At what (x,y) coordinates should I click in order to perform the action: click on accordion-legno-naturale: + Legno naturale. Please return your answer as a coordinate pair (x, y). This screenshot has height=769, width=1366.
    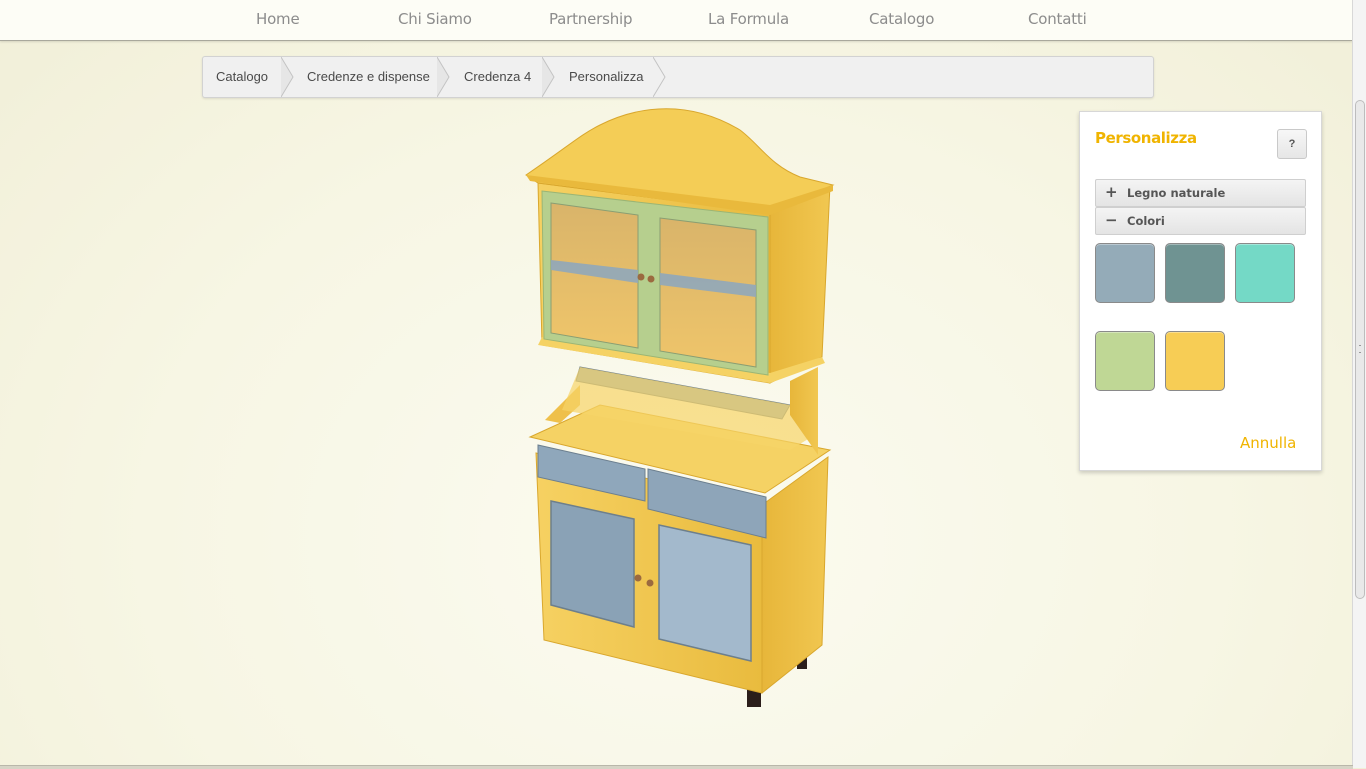
    Looking at the image, I should click on (1200, 193).